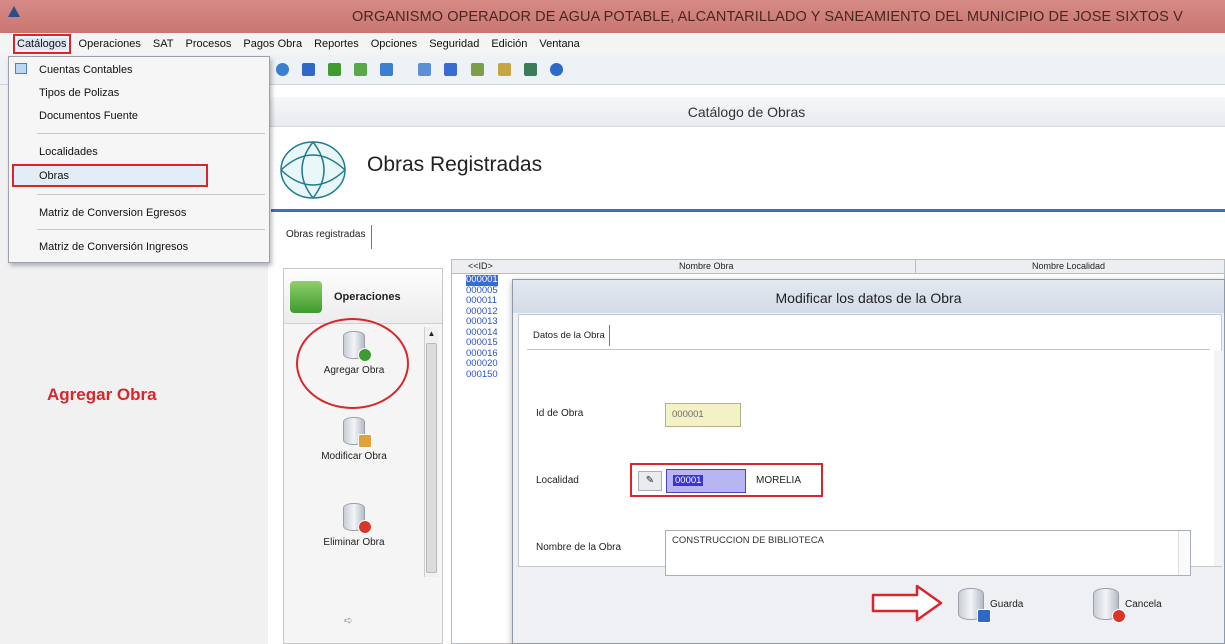 Image resolution: width=1225 pixels, height=644 pixels. I want to click on menu-procesos: Procesos, so click(209, 44).